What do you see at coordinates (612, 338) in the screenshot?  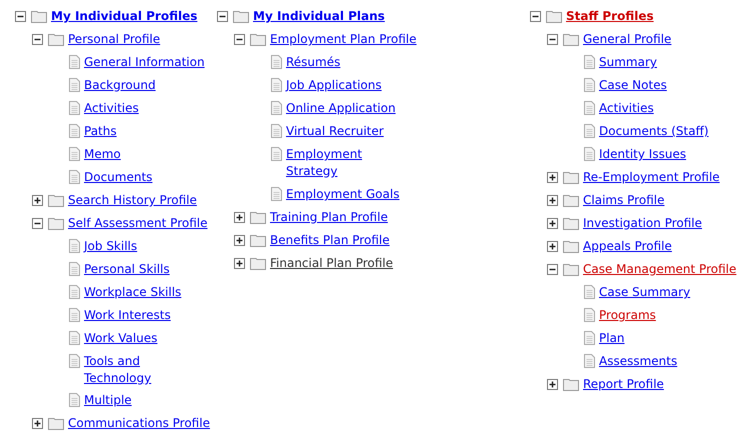 I see `tree-link: Plan` at bounding box center [612, 338].